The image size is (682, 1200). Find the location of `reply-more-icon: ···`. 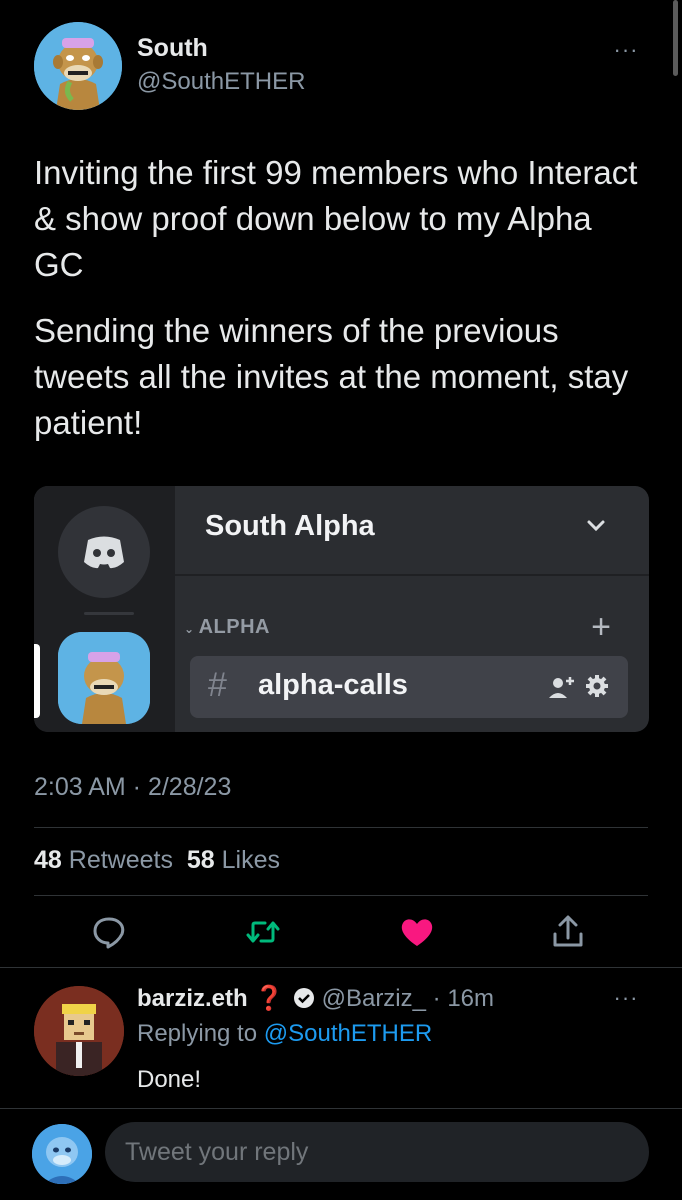

reply-more-icon: ··· is located at coordinates (626, 998).